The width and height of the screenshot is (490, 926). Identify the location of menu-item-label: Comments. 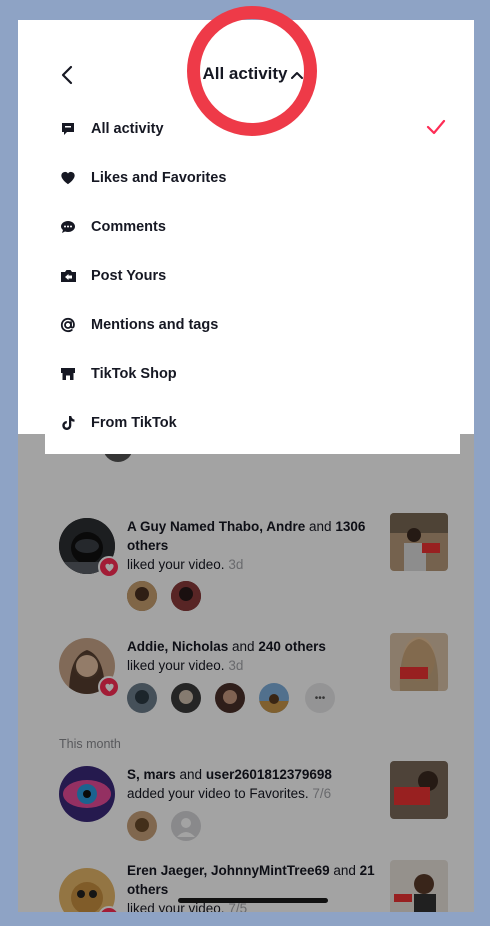
(128, 226).